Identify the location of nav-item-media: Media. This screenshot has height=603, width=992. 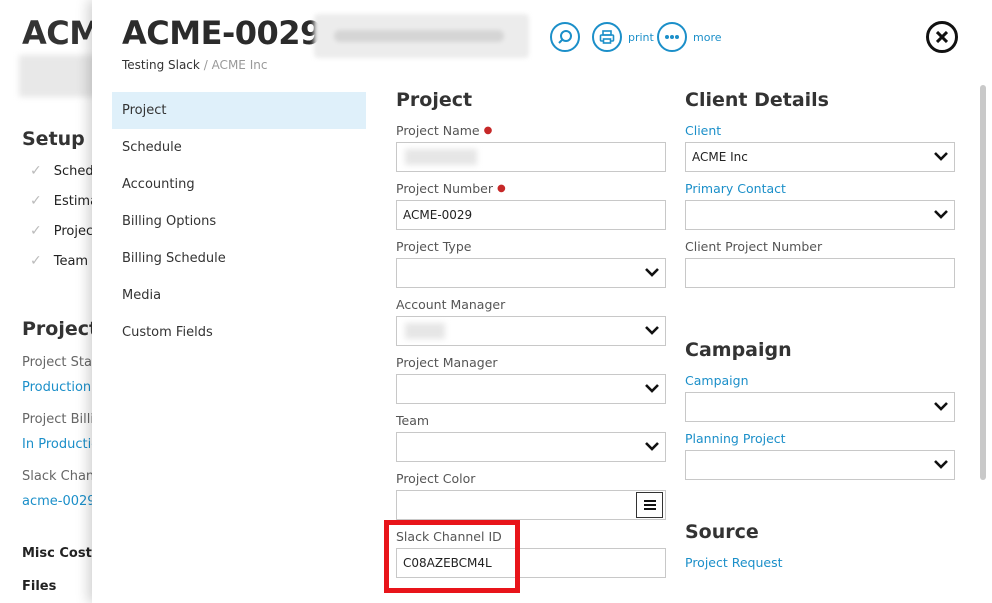
(239, 295).